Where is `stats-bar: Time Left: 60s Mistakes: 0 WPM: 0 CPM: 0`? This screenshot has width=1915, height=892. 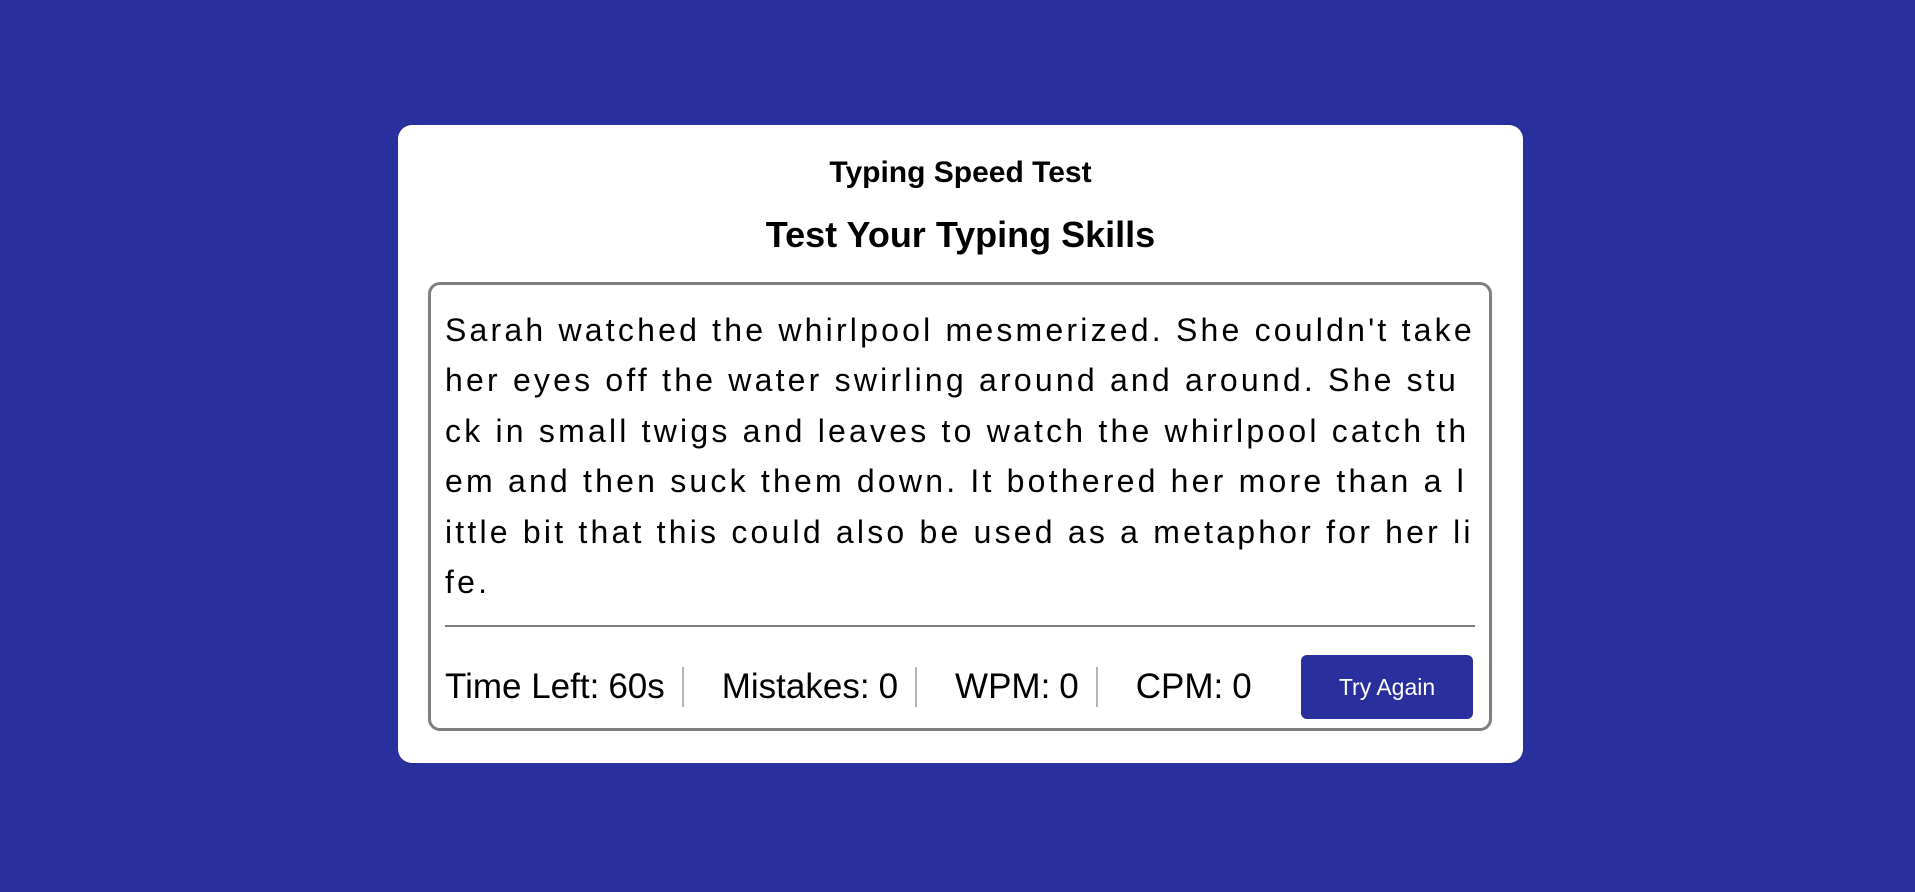 stats-bar: Time Left: 60s Mistakes: 0 WPM: 0 CPM: 0 is located at coordinates (848, 687).